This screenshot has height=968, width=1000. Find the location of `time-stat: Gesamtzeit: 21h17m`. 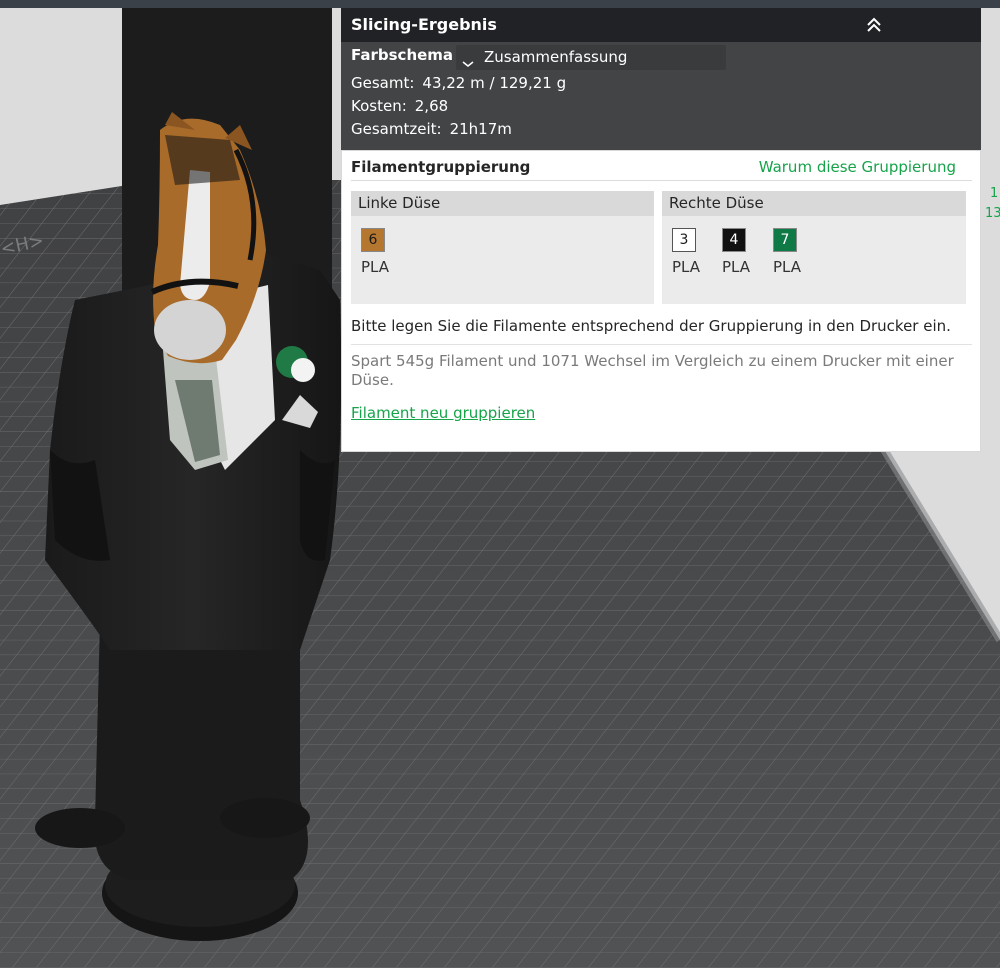

time-stat: Gesamtzeit: 21h17m is located at coordinates (431, 129).